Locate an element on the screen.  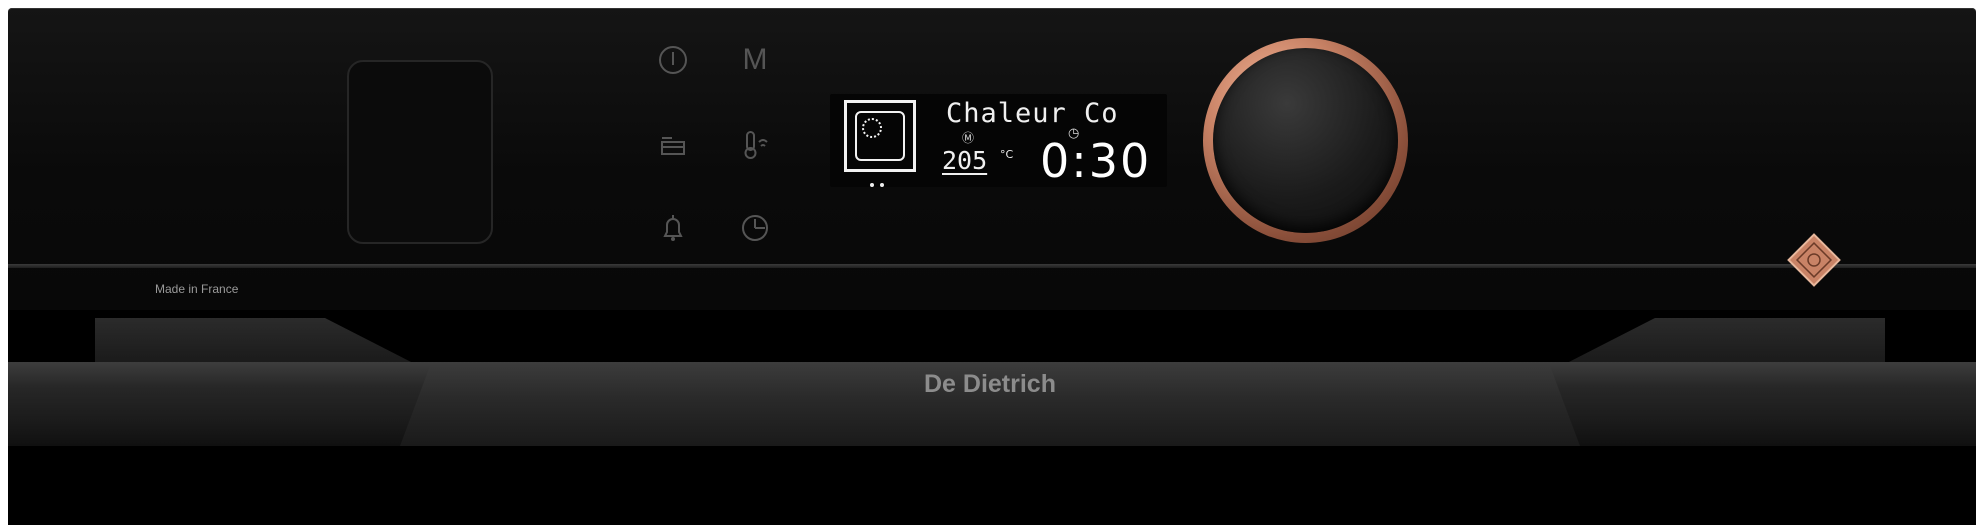
menu-m-label: M is located at coordinates (755, 59).